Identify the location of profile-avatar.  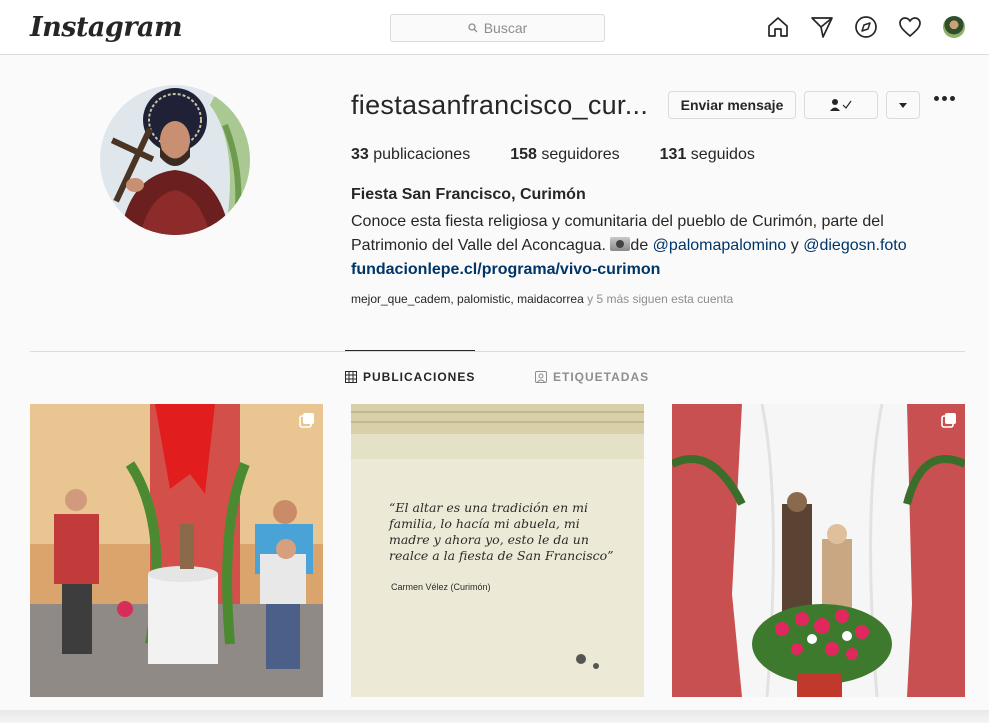
(954, 27).